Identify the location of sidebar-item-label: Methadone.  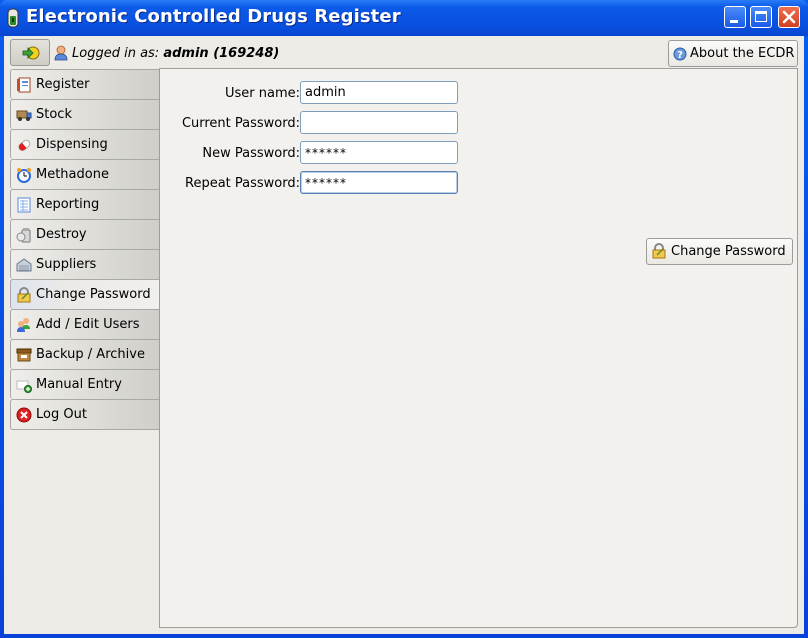
(72, 174).